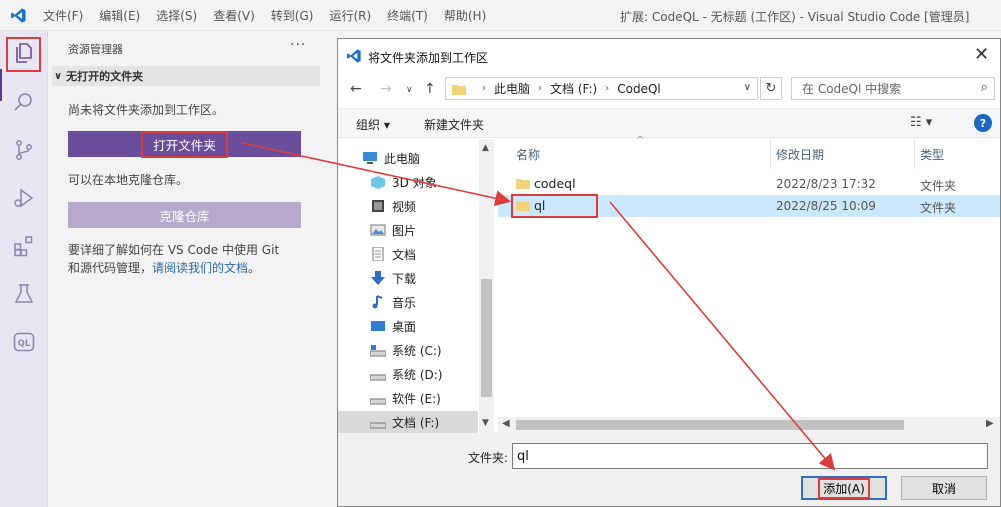  What do you see at coordinates (990, 423) in the screenshot?
I see `scroll-right-icon: ▶` at bounding box center [990, 423].